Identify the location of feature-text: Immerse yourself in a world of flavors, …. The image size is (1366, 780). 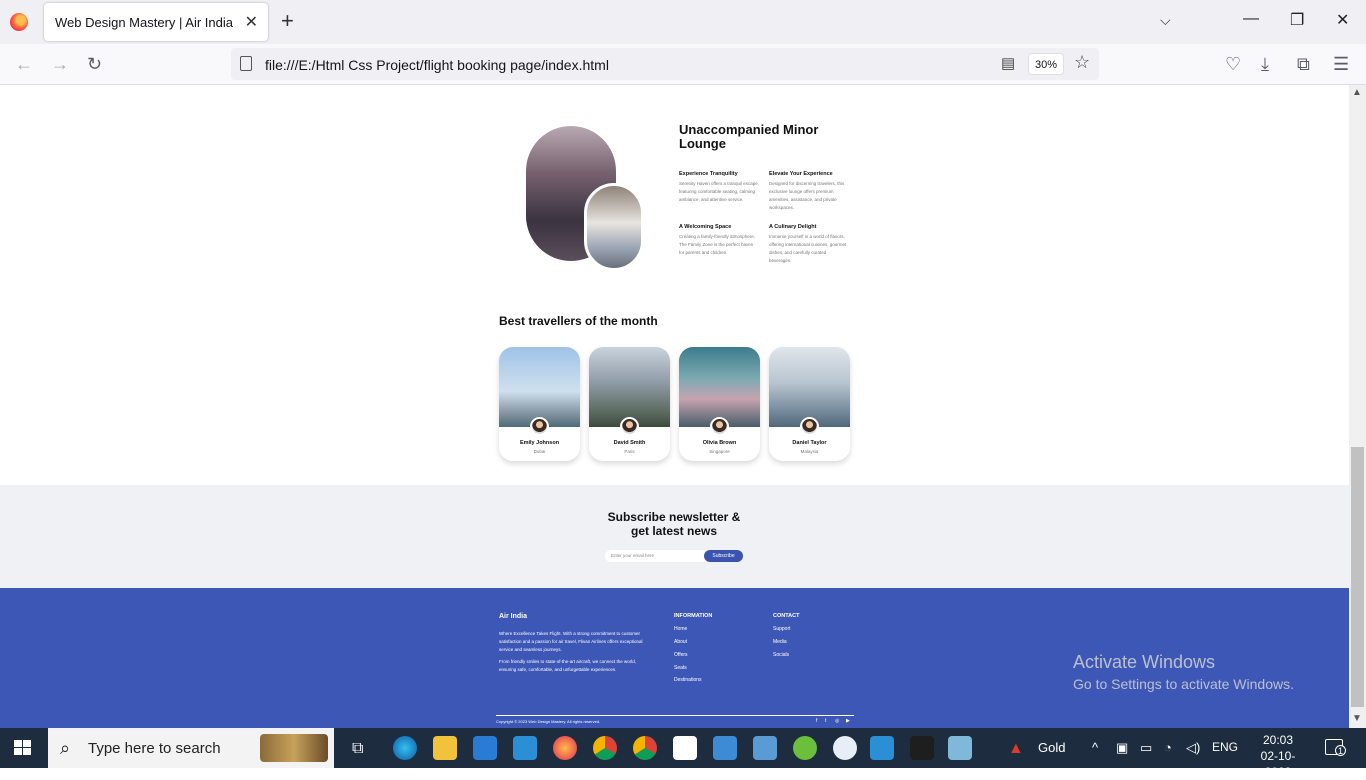
(808, 248).